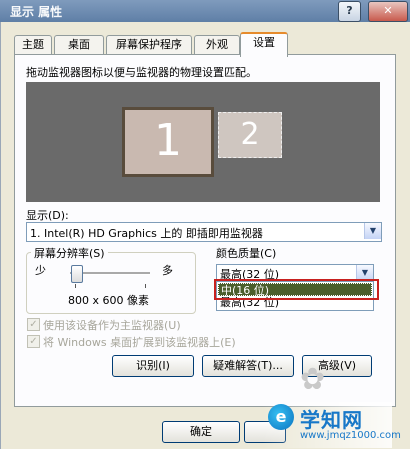 The image size is (410, 449). I want to click on paw-watermark-icon: ✿, so click(313, 379).